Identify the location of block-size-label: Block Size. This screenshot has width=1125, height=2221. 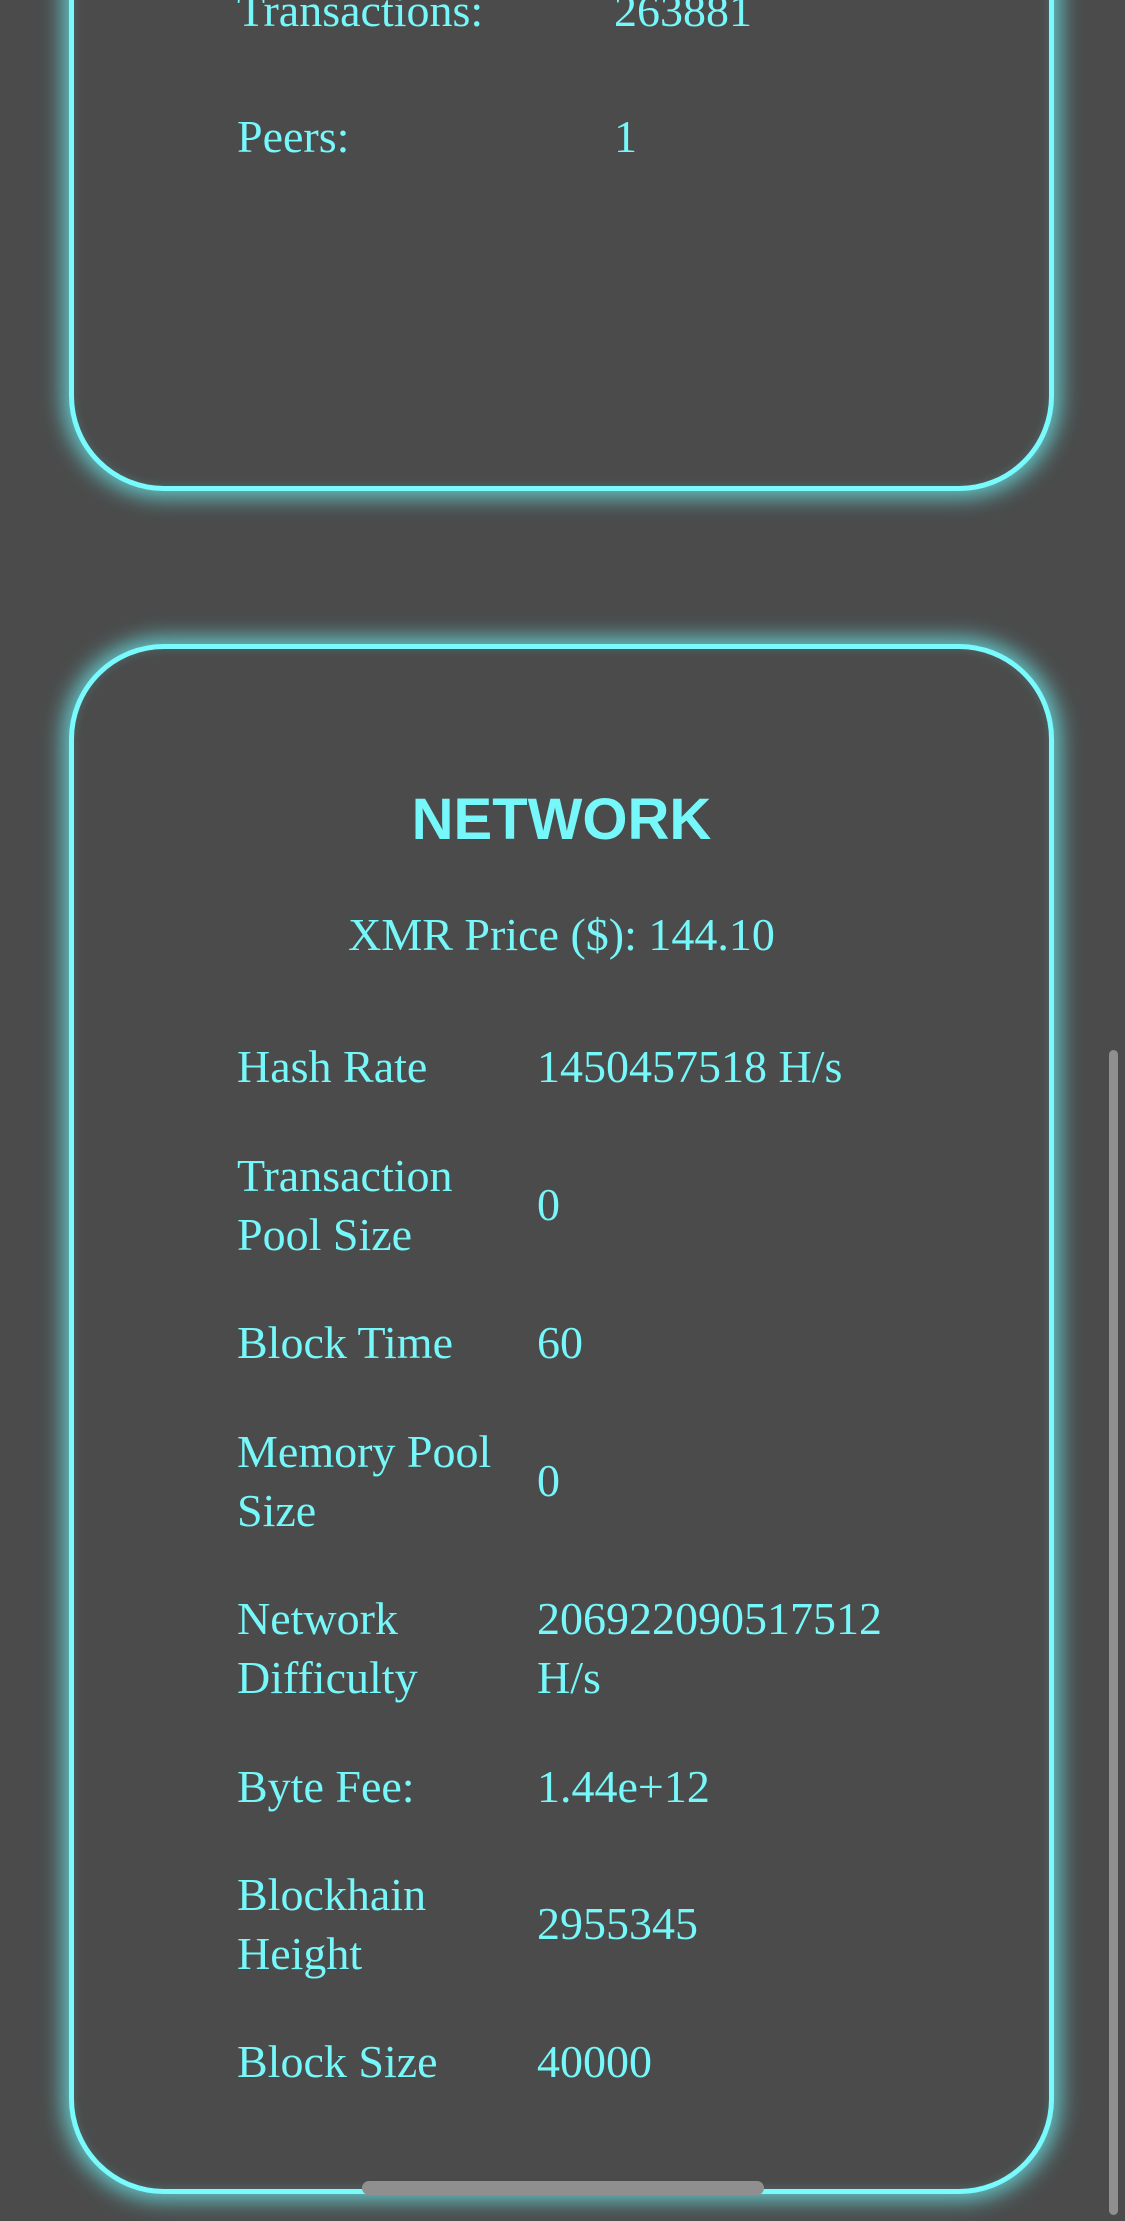
(337, 2061).